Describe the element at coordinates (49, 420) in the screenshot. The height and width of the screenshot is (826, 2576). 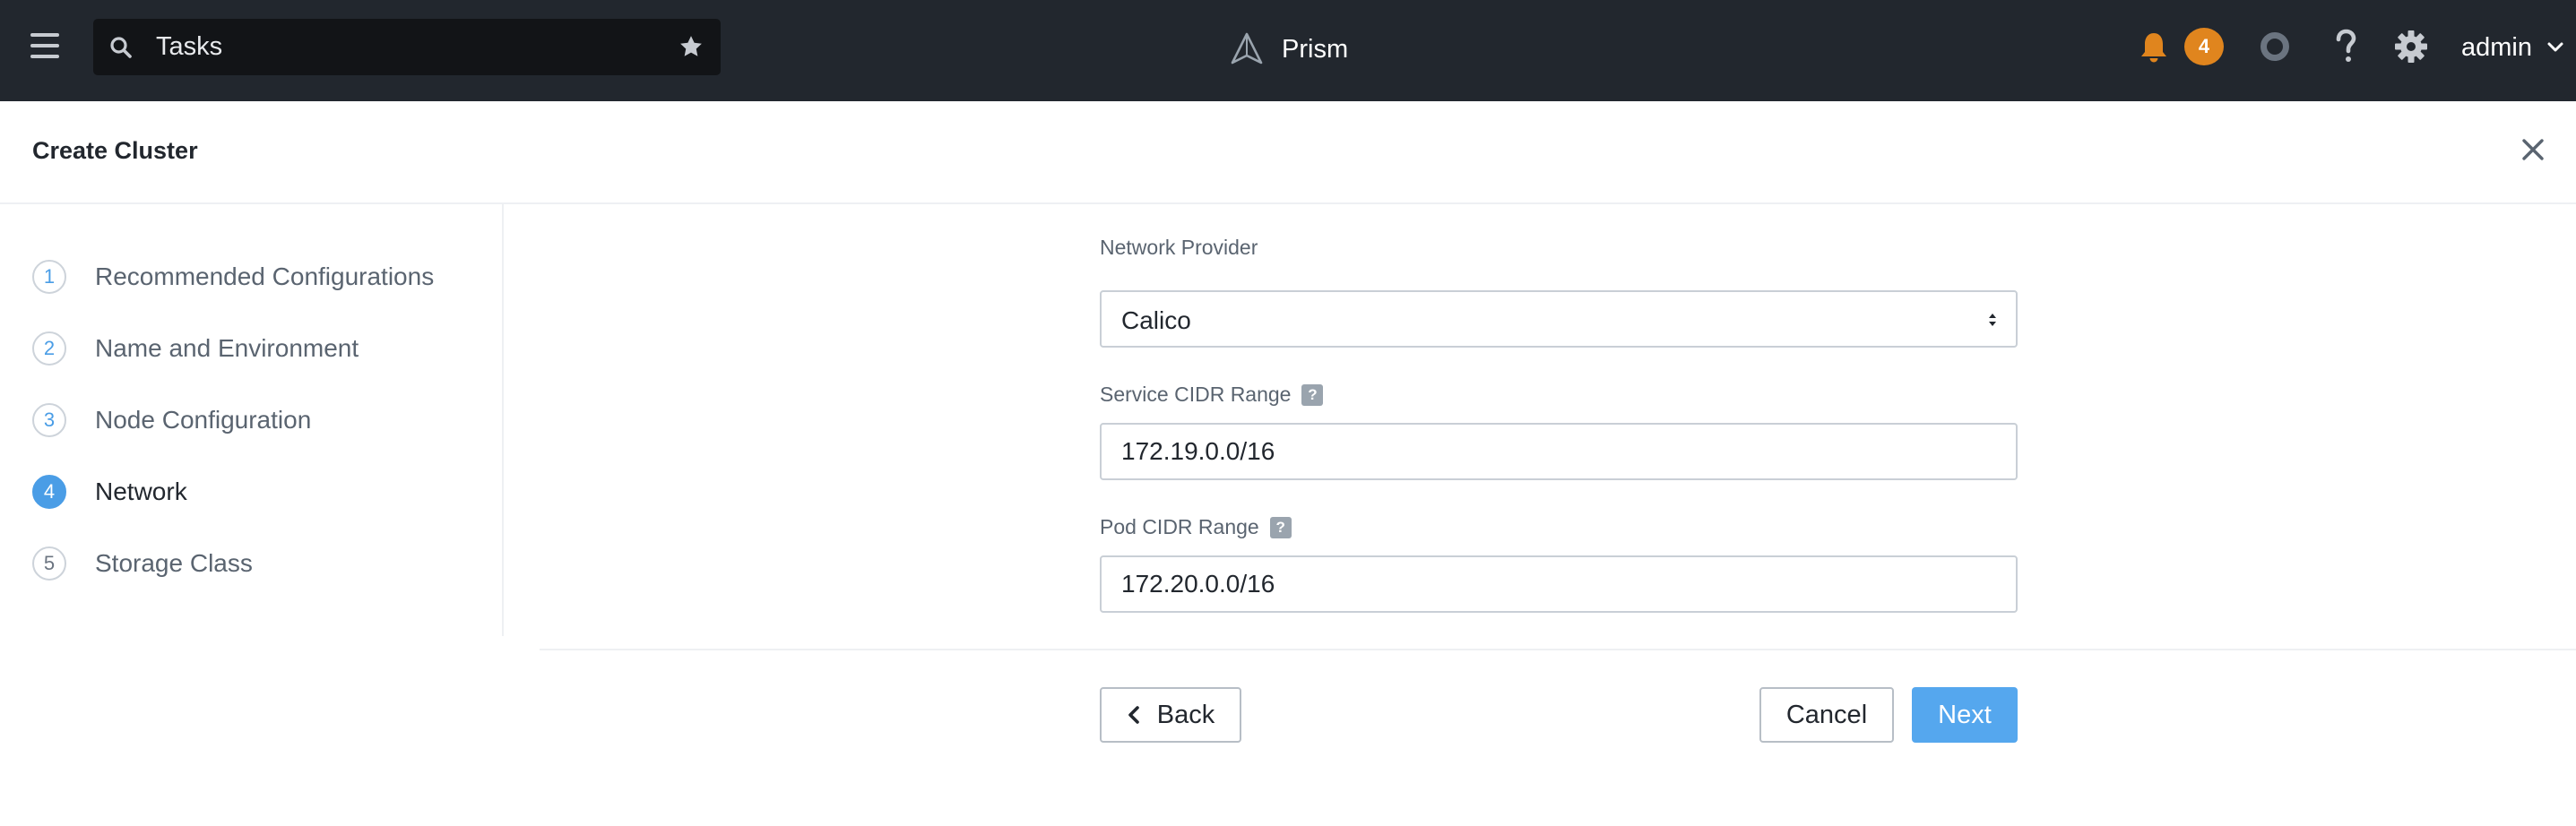
I see `step-number: 3` at that location.